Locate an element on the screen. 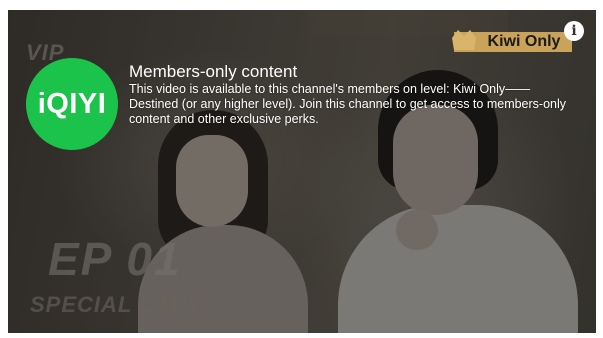 The width and height of the screenshot is (603, 338). membership-level-badge: Kiwi Only is located at coordinates (512, 42).